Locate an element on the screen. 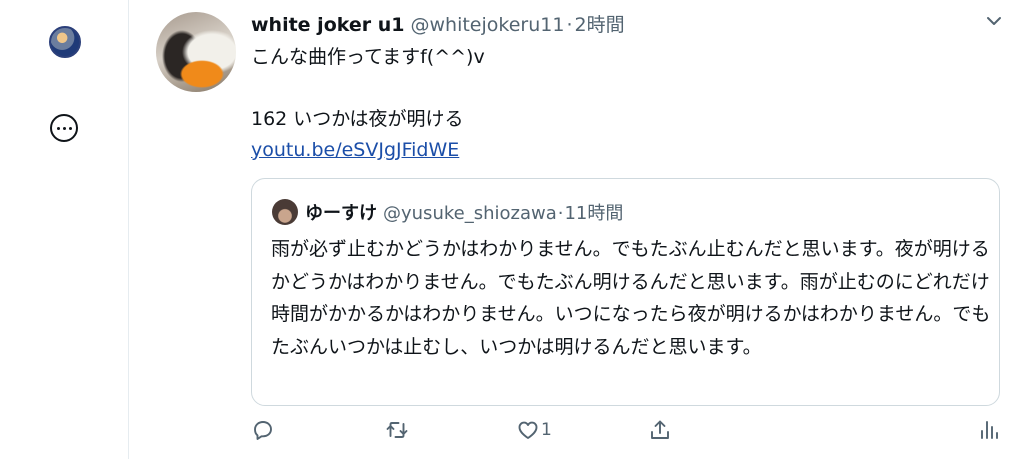 This screenshot has width=1024, height=459. quoted-author-avatar is located at coordinates (285, 212).